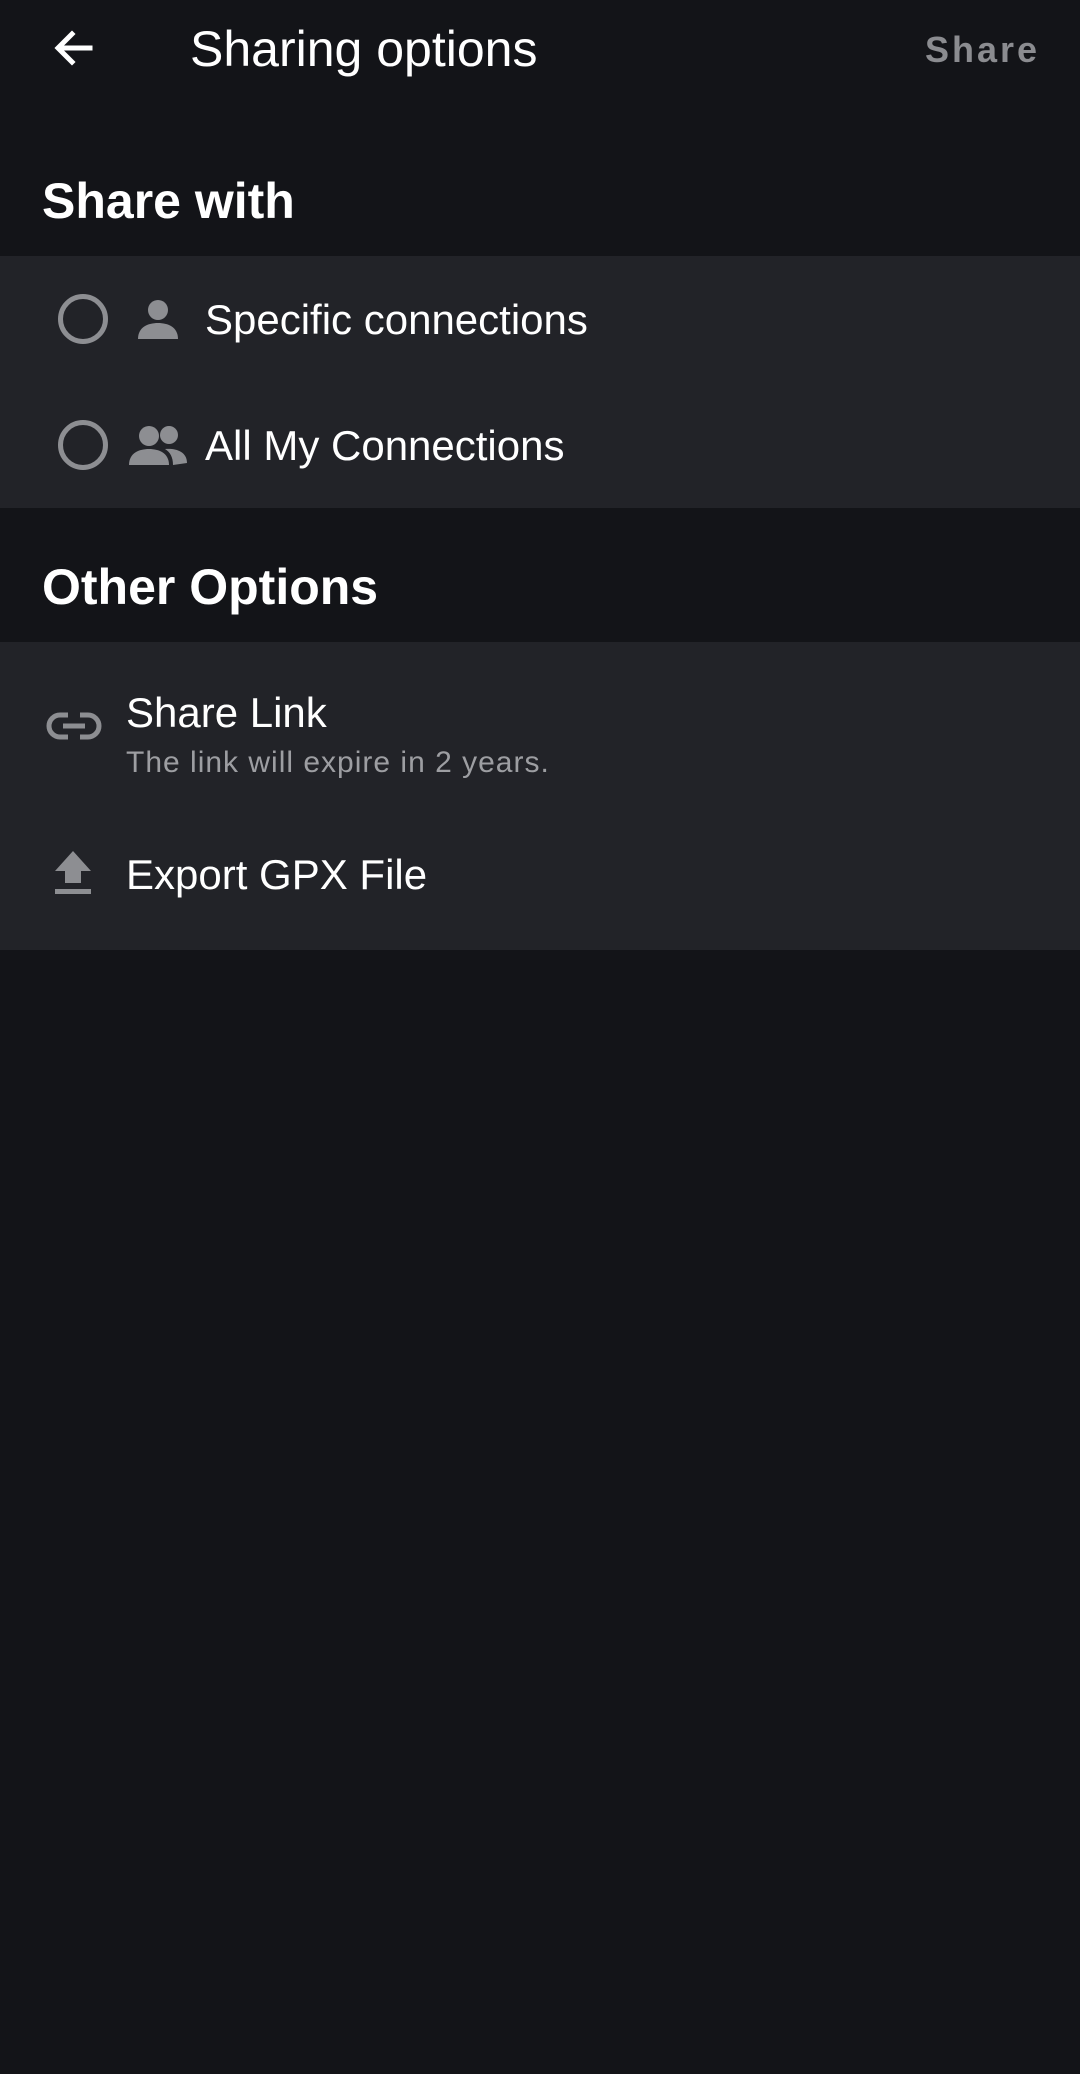  What do you see at coordinates (338, 762) in the screenshot?
I see `share-link-subtitle: The link will expire in 2 years.` at bounding box center [338, 762].